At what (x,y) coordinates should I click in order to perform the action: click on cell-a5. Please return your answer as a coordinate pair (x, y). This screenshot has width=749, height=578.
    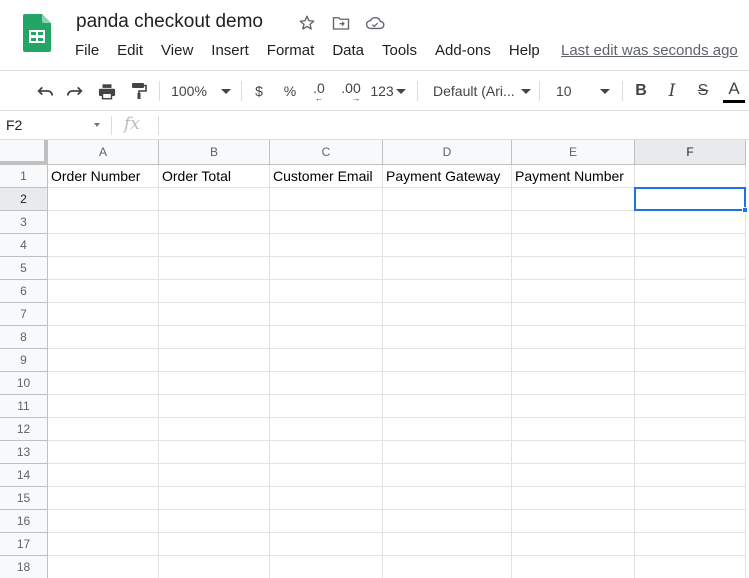
    Looking at the image, I should click on (103, 268).